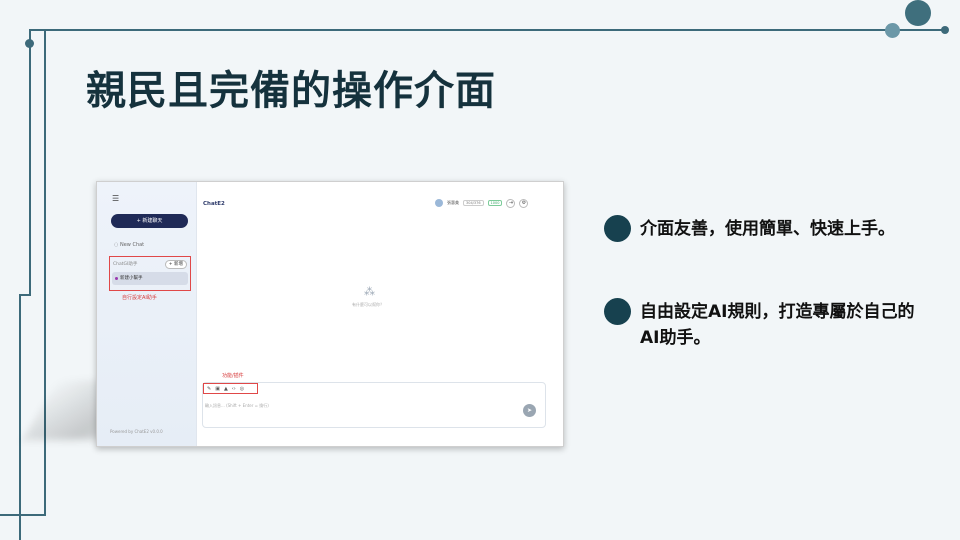  What do you see at coordinates (214, 204) in the screenshot?
I see `app-title: ChatE2` at bounding box center [214, 204].